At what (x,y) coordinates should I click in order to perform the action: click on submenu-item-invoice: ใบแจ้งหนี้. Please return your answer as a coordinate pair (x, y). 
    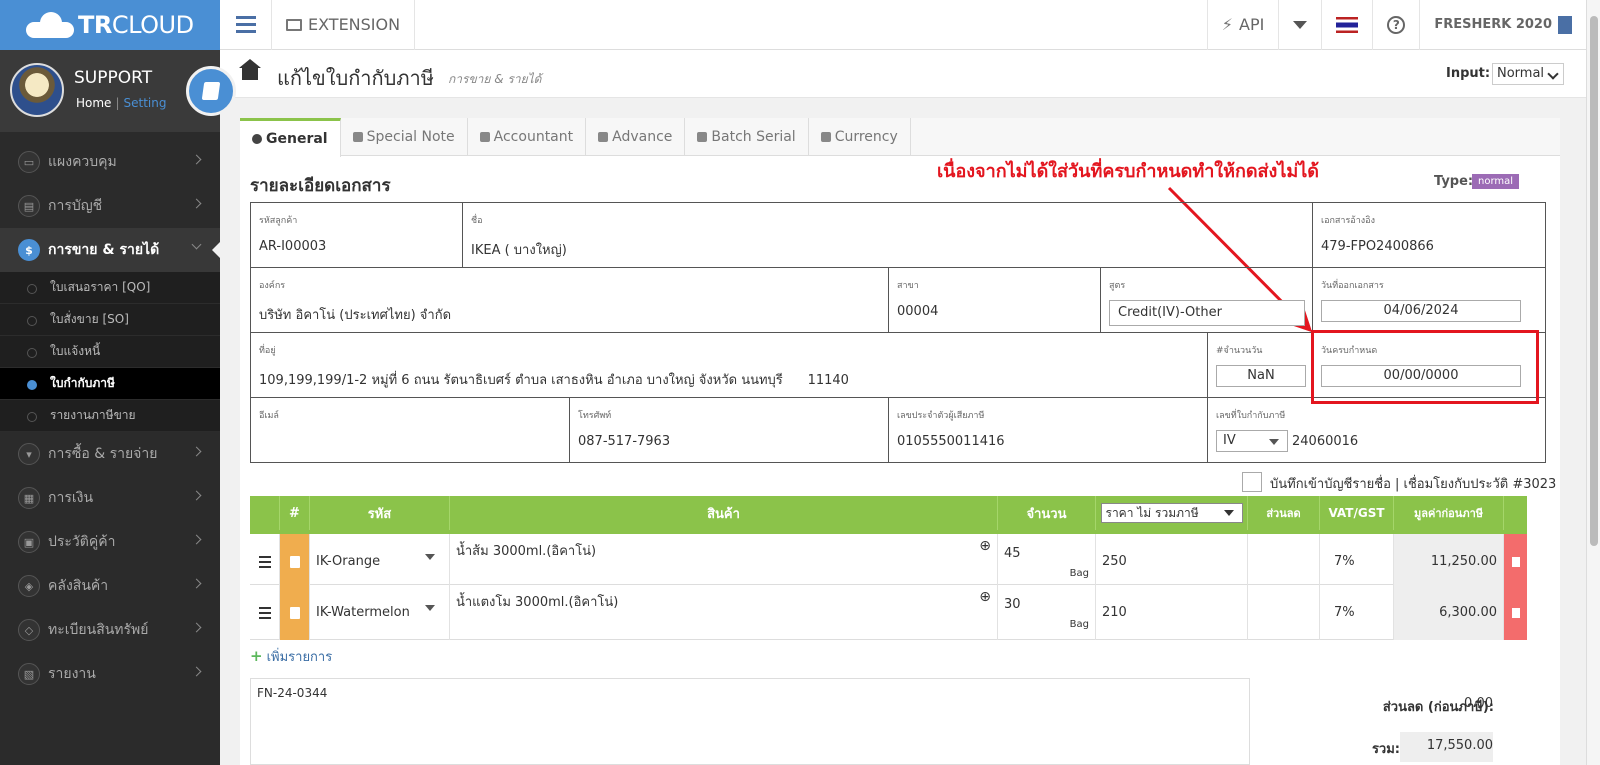
    Looking at the image, I should click on (110, 352).